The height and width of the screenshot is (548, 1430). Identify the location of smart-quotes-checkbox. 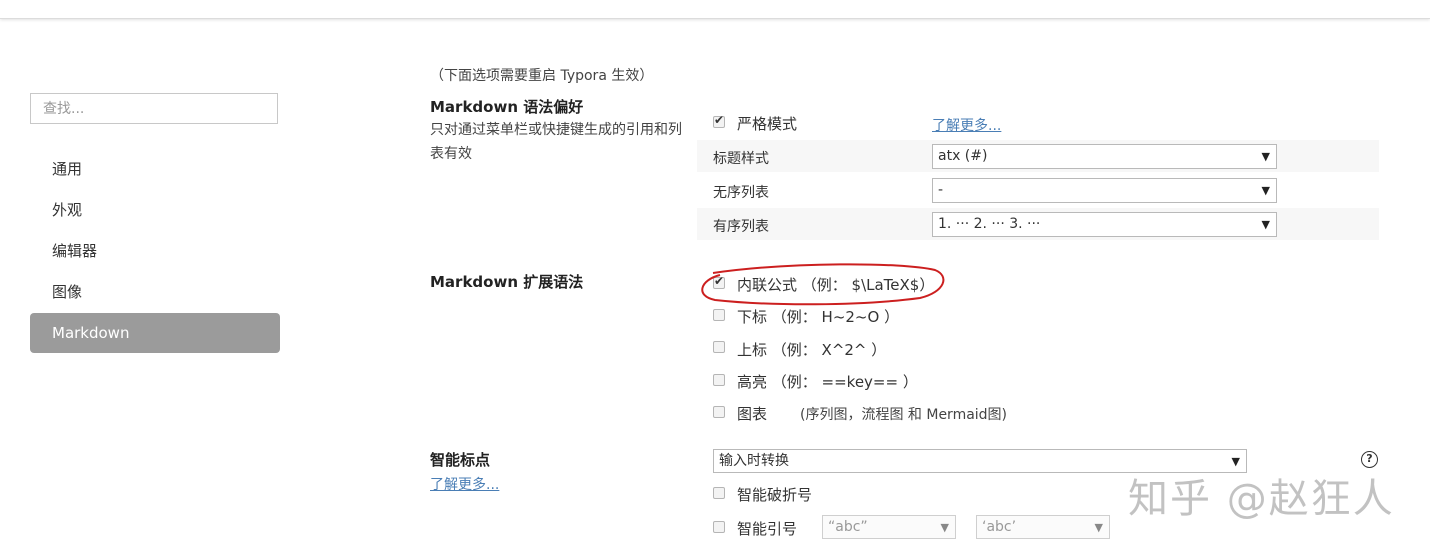
(719, 527).